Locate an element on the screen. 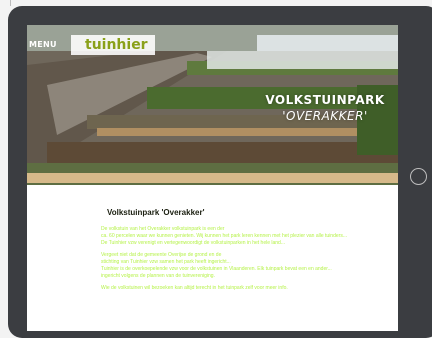  hero-title-line-1: VOLKSTUINPARK is located at coordinates (325, 100).